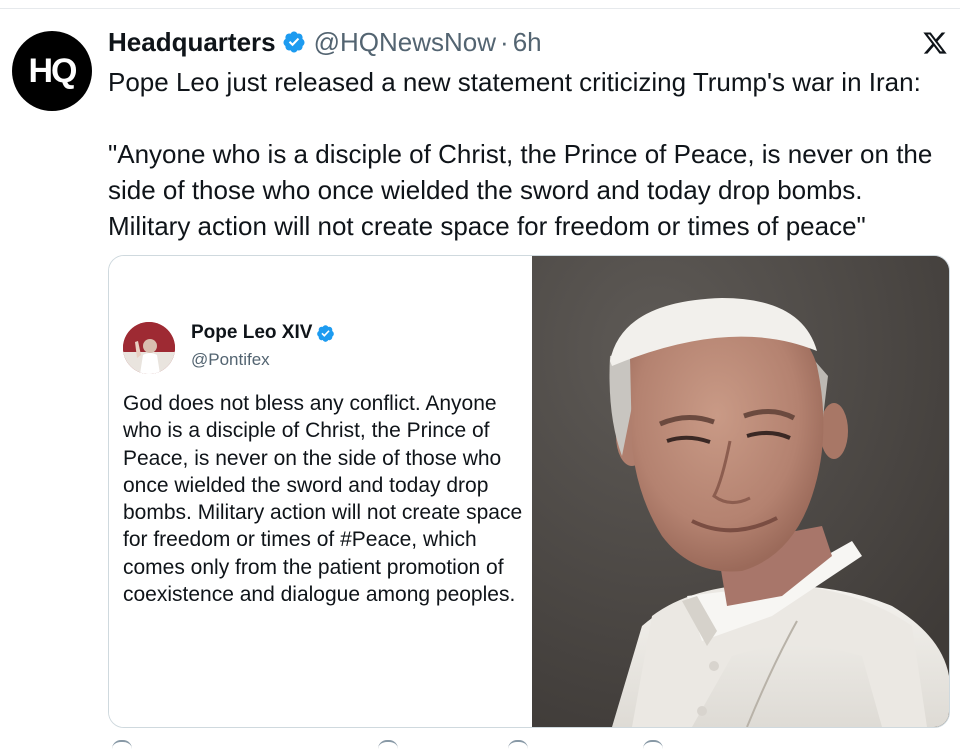  Describe the element at coordinates (122, 744) in the screenshot. I see `reply-icon` at that location.